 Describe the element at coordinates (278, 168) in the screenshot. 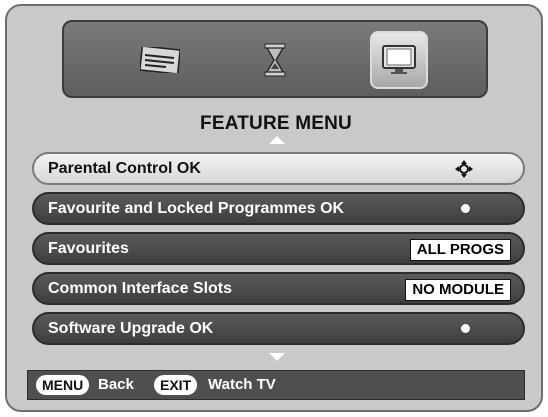

I see `menu-item-parental-control: Parental Control OK` at that location.